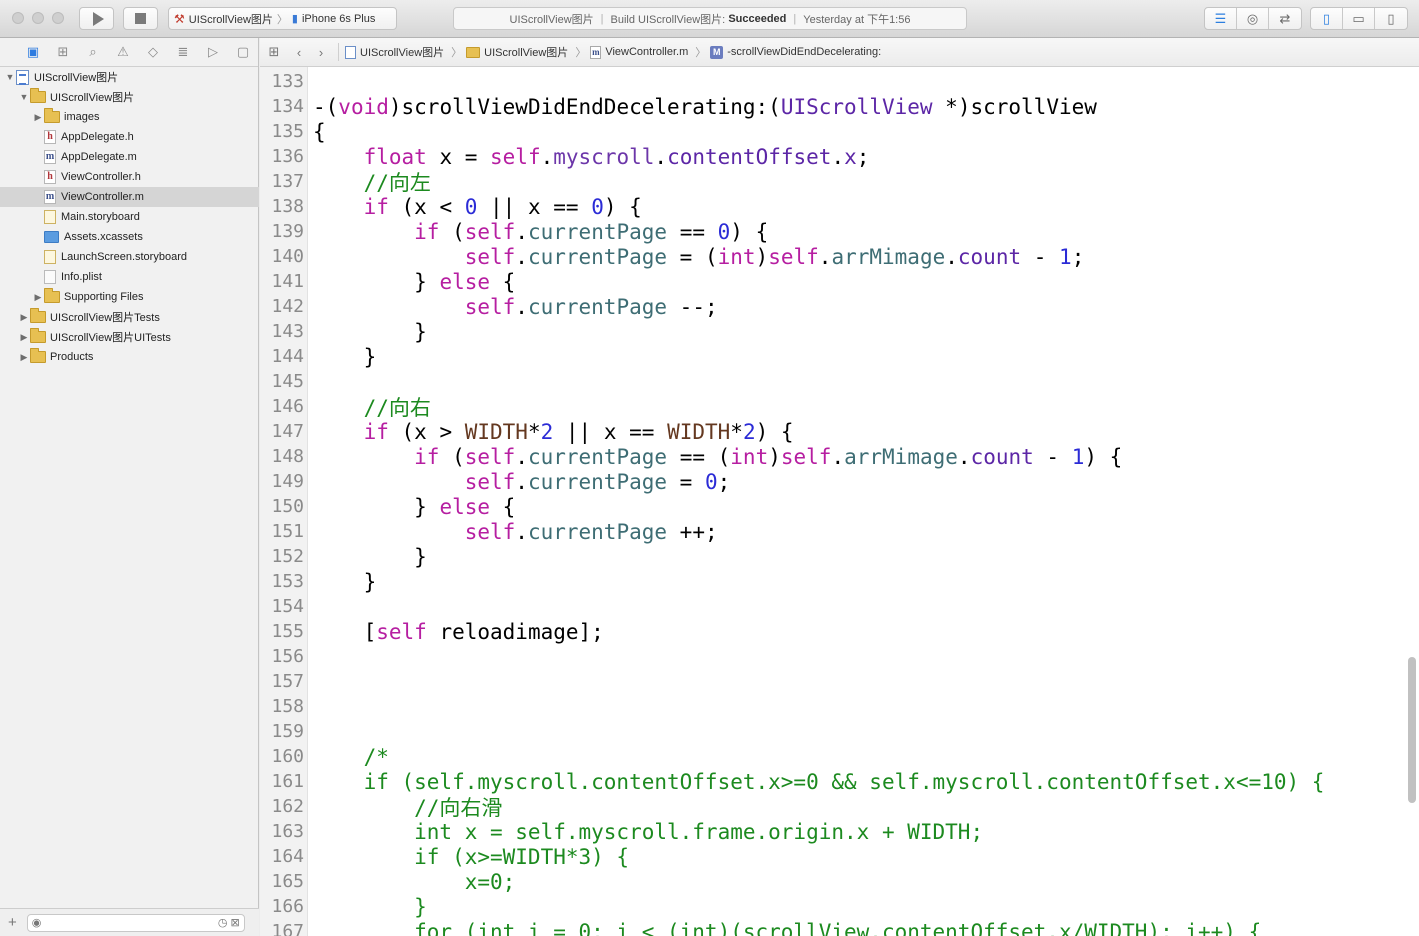 This screenshot has width=1419, height=936. What do you see at coordinates (38, 18) in the screenshot?
I see `minimize-window-button` at bounding box center [38, 18].